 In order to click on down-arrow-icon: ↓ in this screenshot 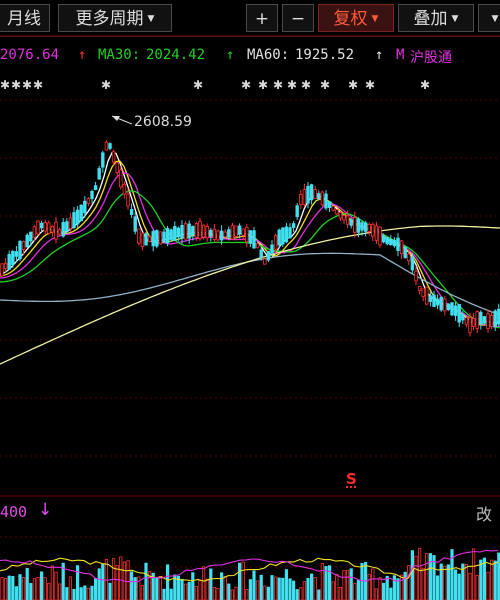, I will do `click(45, 510)`.